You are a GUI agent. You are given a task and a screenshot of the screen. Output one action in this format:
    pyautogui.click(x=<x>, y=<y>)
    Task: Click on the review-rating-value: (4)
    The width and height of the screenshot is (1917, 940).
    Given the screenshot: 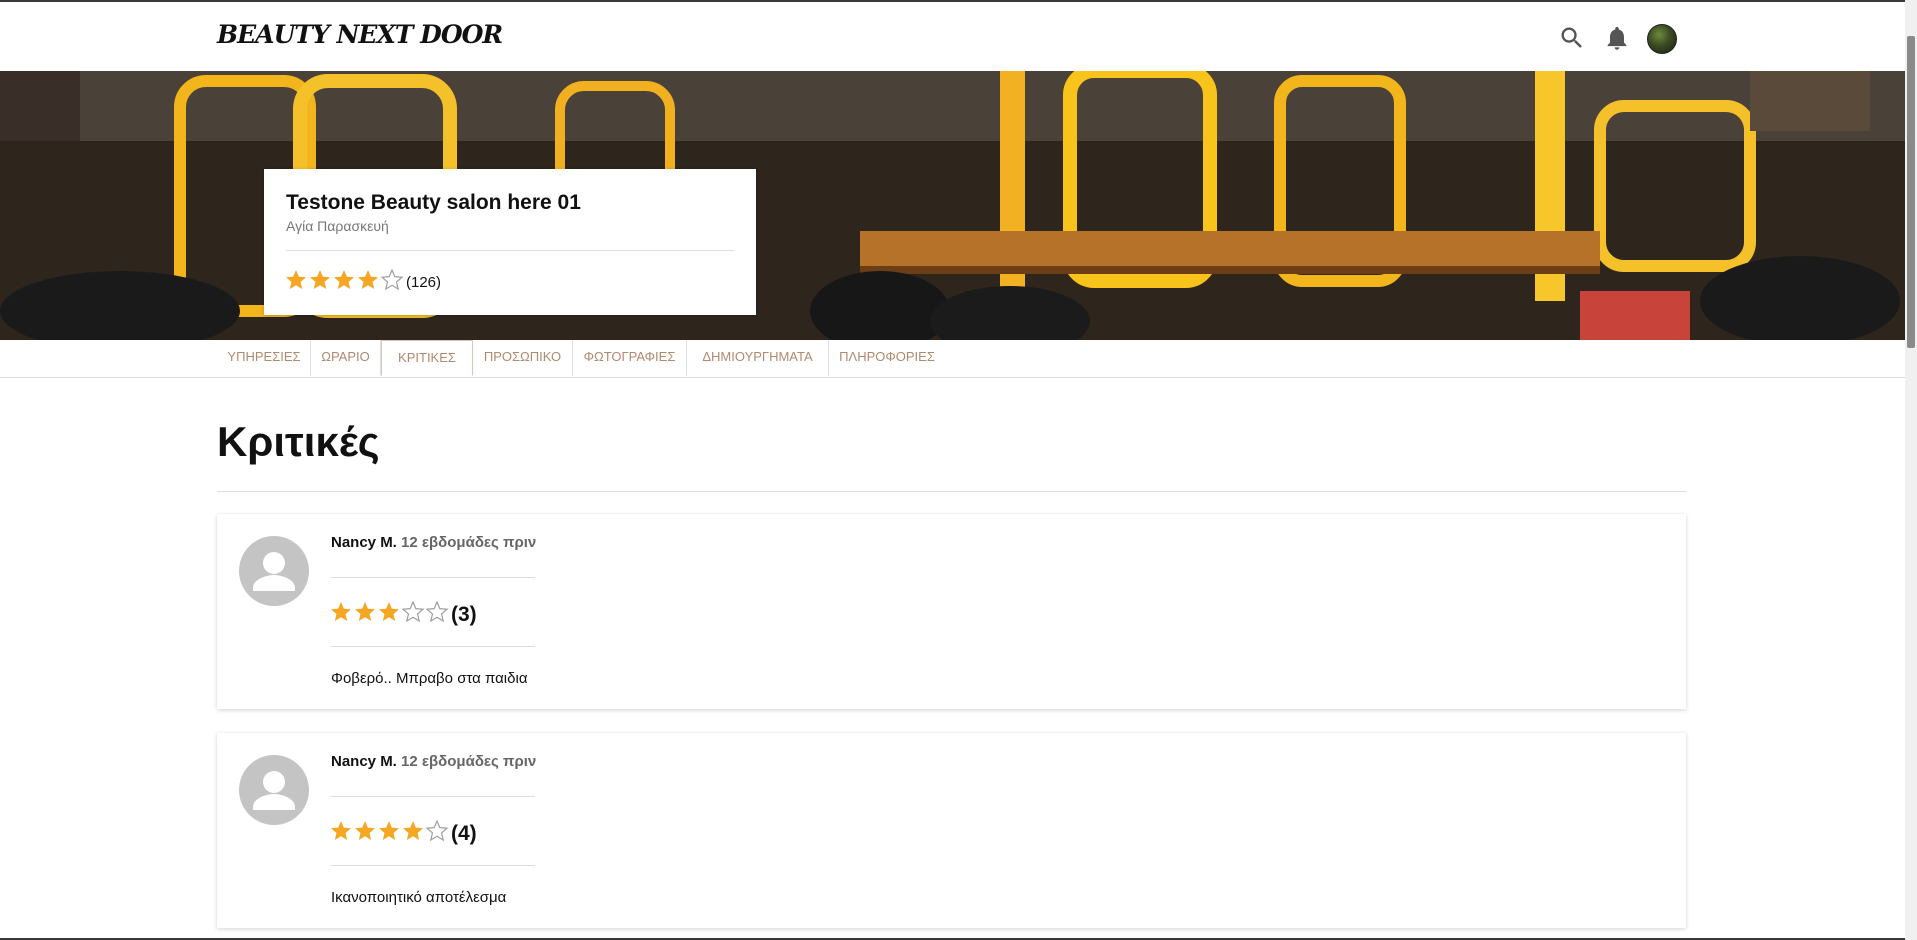 What is the action you would take?
    pyautogui.click(x=464, y=833)
    